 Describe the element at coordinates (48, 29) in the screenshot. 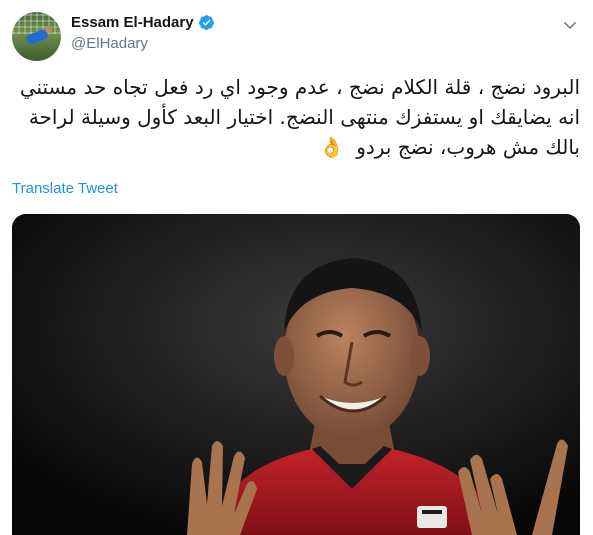

I see `goalkeeper-head-graphic` at that location.